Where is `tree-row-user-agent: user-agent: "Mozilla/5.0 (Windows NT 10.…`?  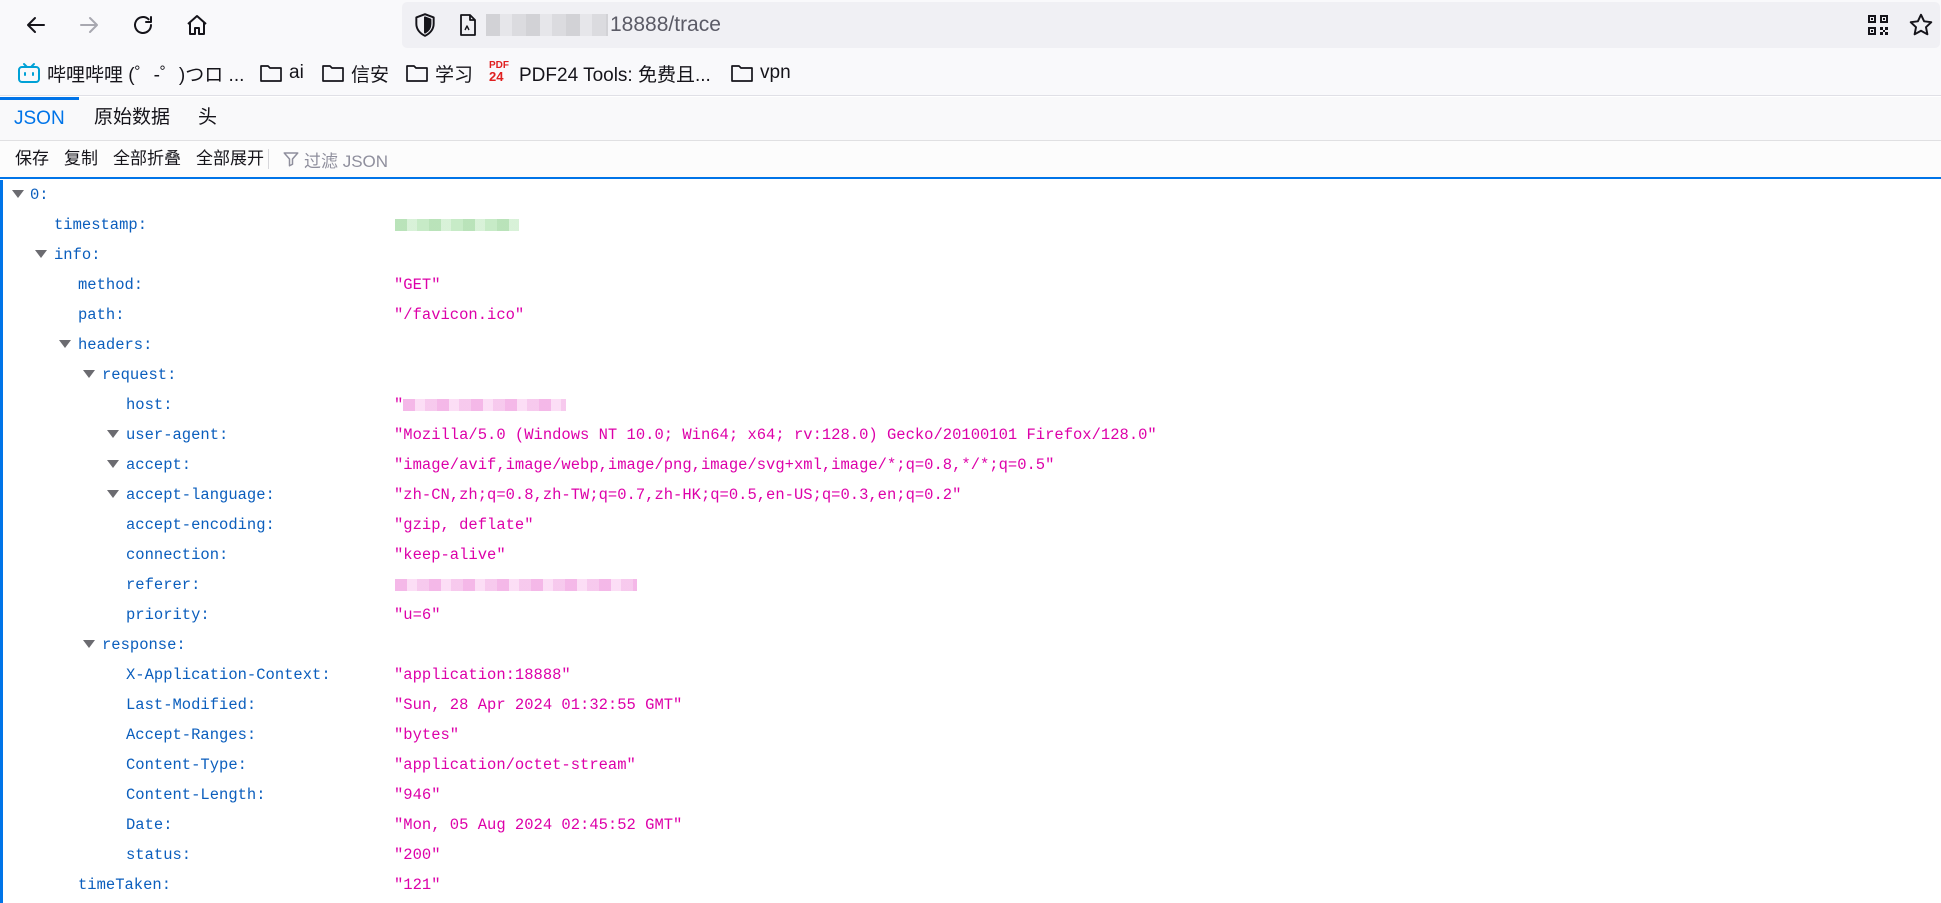
tree-row-user-agent: user-agent: "Mozilla/5.0 (Windows NT 10.… is located at coordinates (972, 435).